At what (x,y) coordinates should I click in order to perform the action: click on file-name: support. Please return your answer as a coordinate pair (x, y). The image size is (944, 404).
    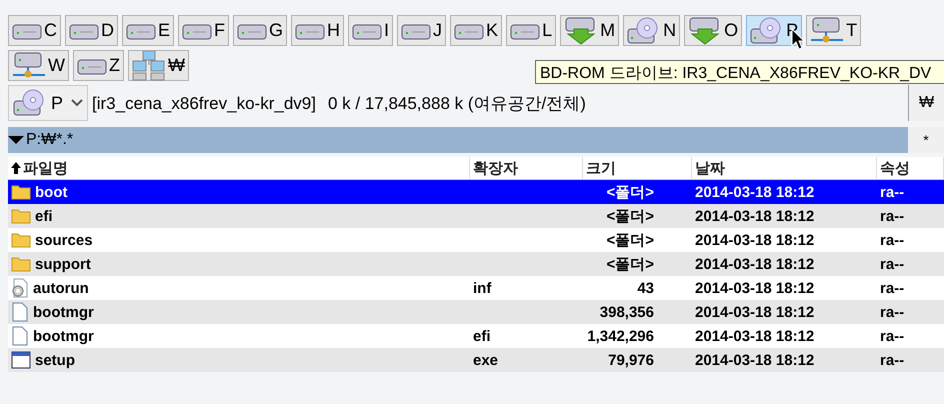
    Looking at the image, I should click on (63, 264).